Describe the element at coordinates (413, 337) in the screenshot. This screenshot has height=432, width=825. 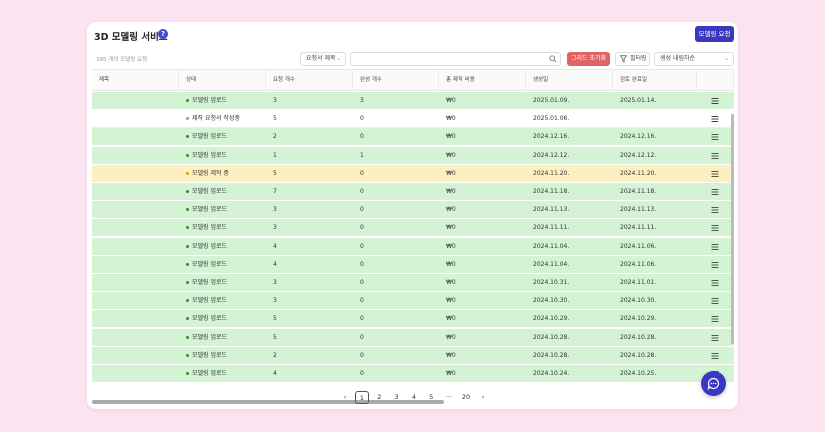
I see `table-row: 모델링 업로드 5 0 ₩0 2024.10.28. 2024.10.28.` at that location.